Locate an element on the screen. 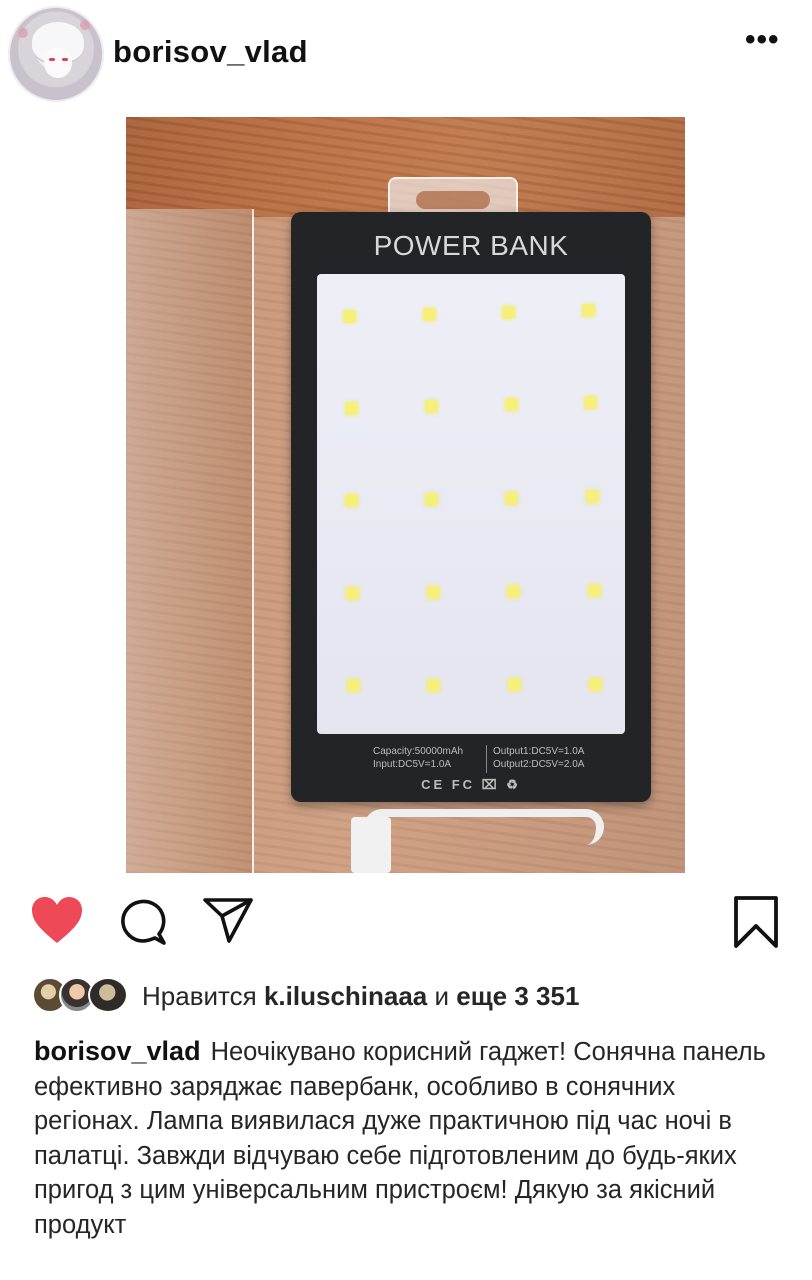  spec-output2: Output2:DC5V=2.0A is located at coordinates (539, 764).